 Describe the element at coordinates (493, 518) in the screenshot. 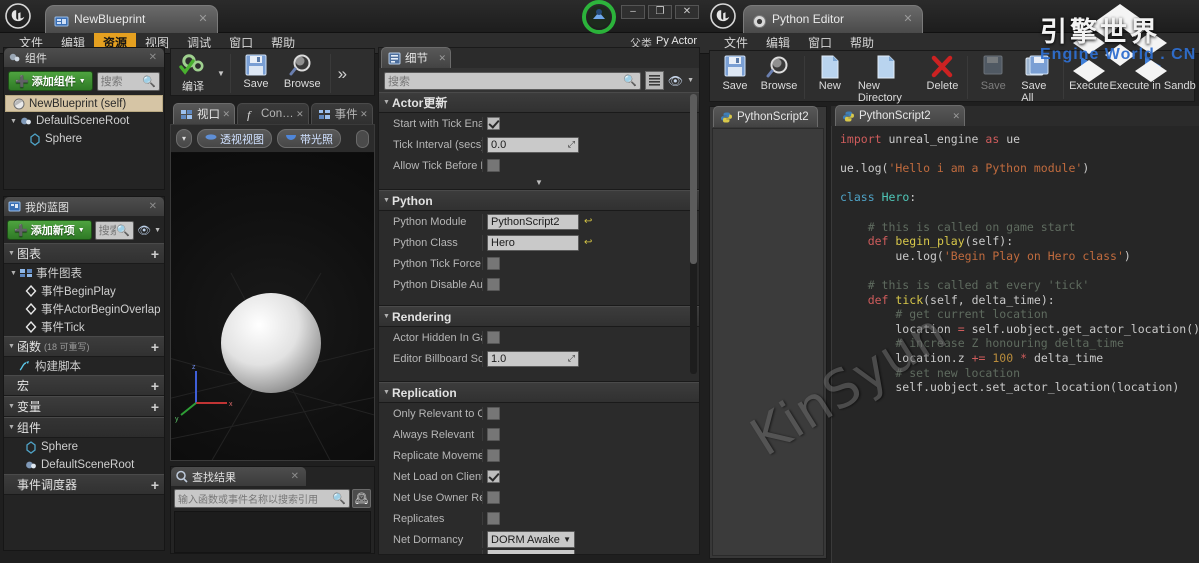

I see `checkbox-replicates` at that location.